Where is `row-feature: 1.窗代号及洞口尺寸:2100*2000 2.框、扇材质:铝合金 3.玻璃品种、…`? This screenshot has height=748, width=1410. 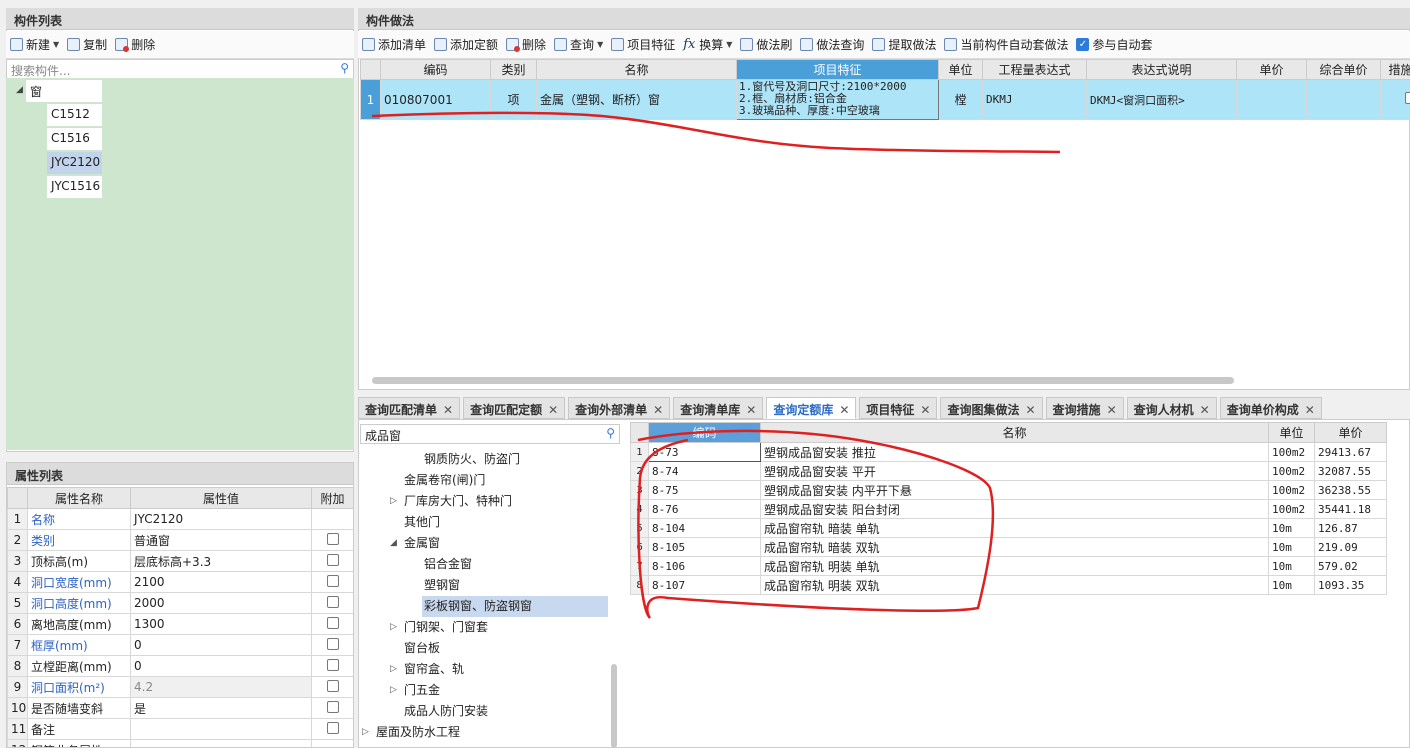
row-feature: 1.窗代号及洞口尺寸:2100*2000 2.框、扇材质:铝合金 3.玻璃品种、… is located at coordinates (837, 99).